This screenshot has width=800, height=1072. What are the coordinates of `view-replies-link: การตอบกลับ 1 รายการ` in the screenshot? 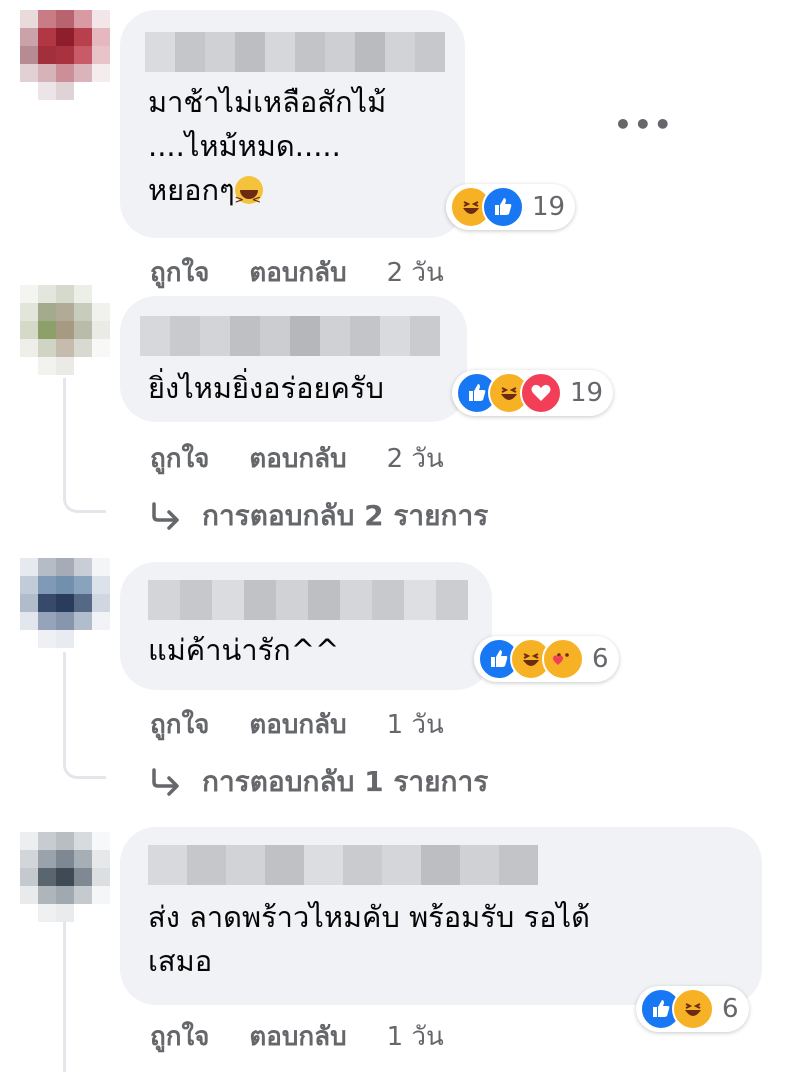 It's located at (319, 782).